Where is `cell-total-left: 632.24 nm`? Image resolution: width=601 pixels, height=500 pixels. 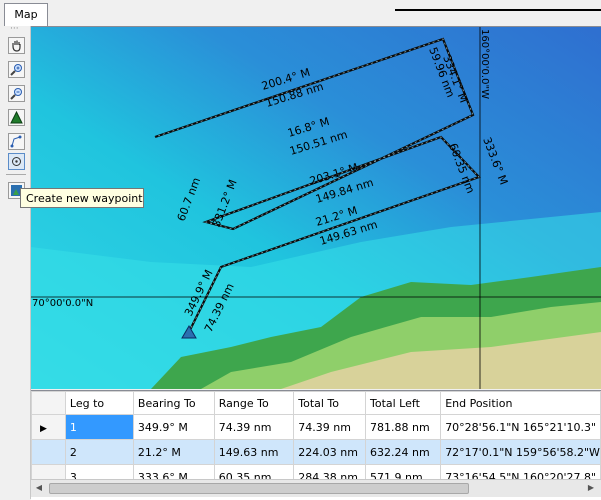 cell-total-left: 632.24 nm is located at coordinates (403, 452).